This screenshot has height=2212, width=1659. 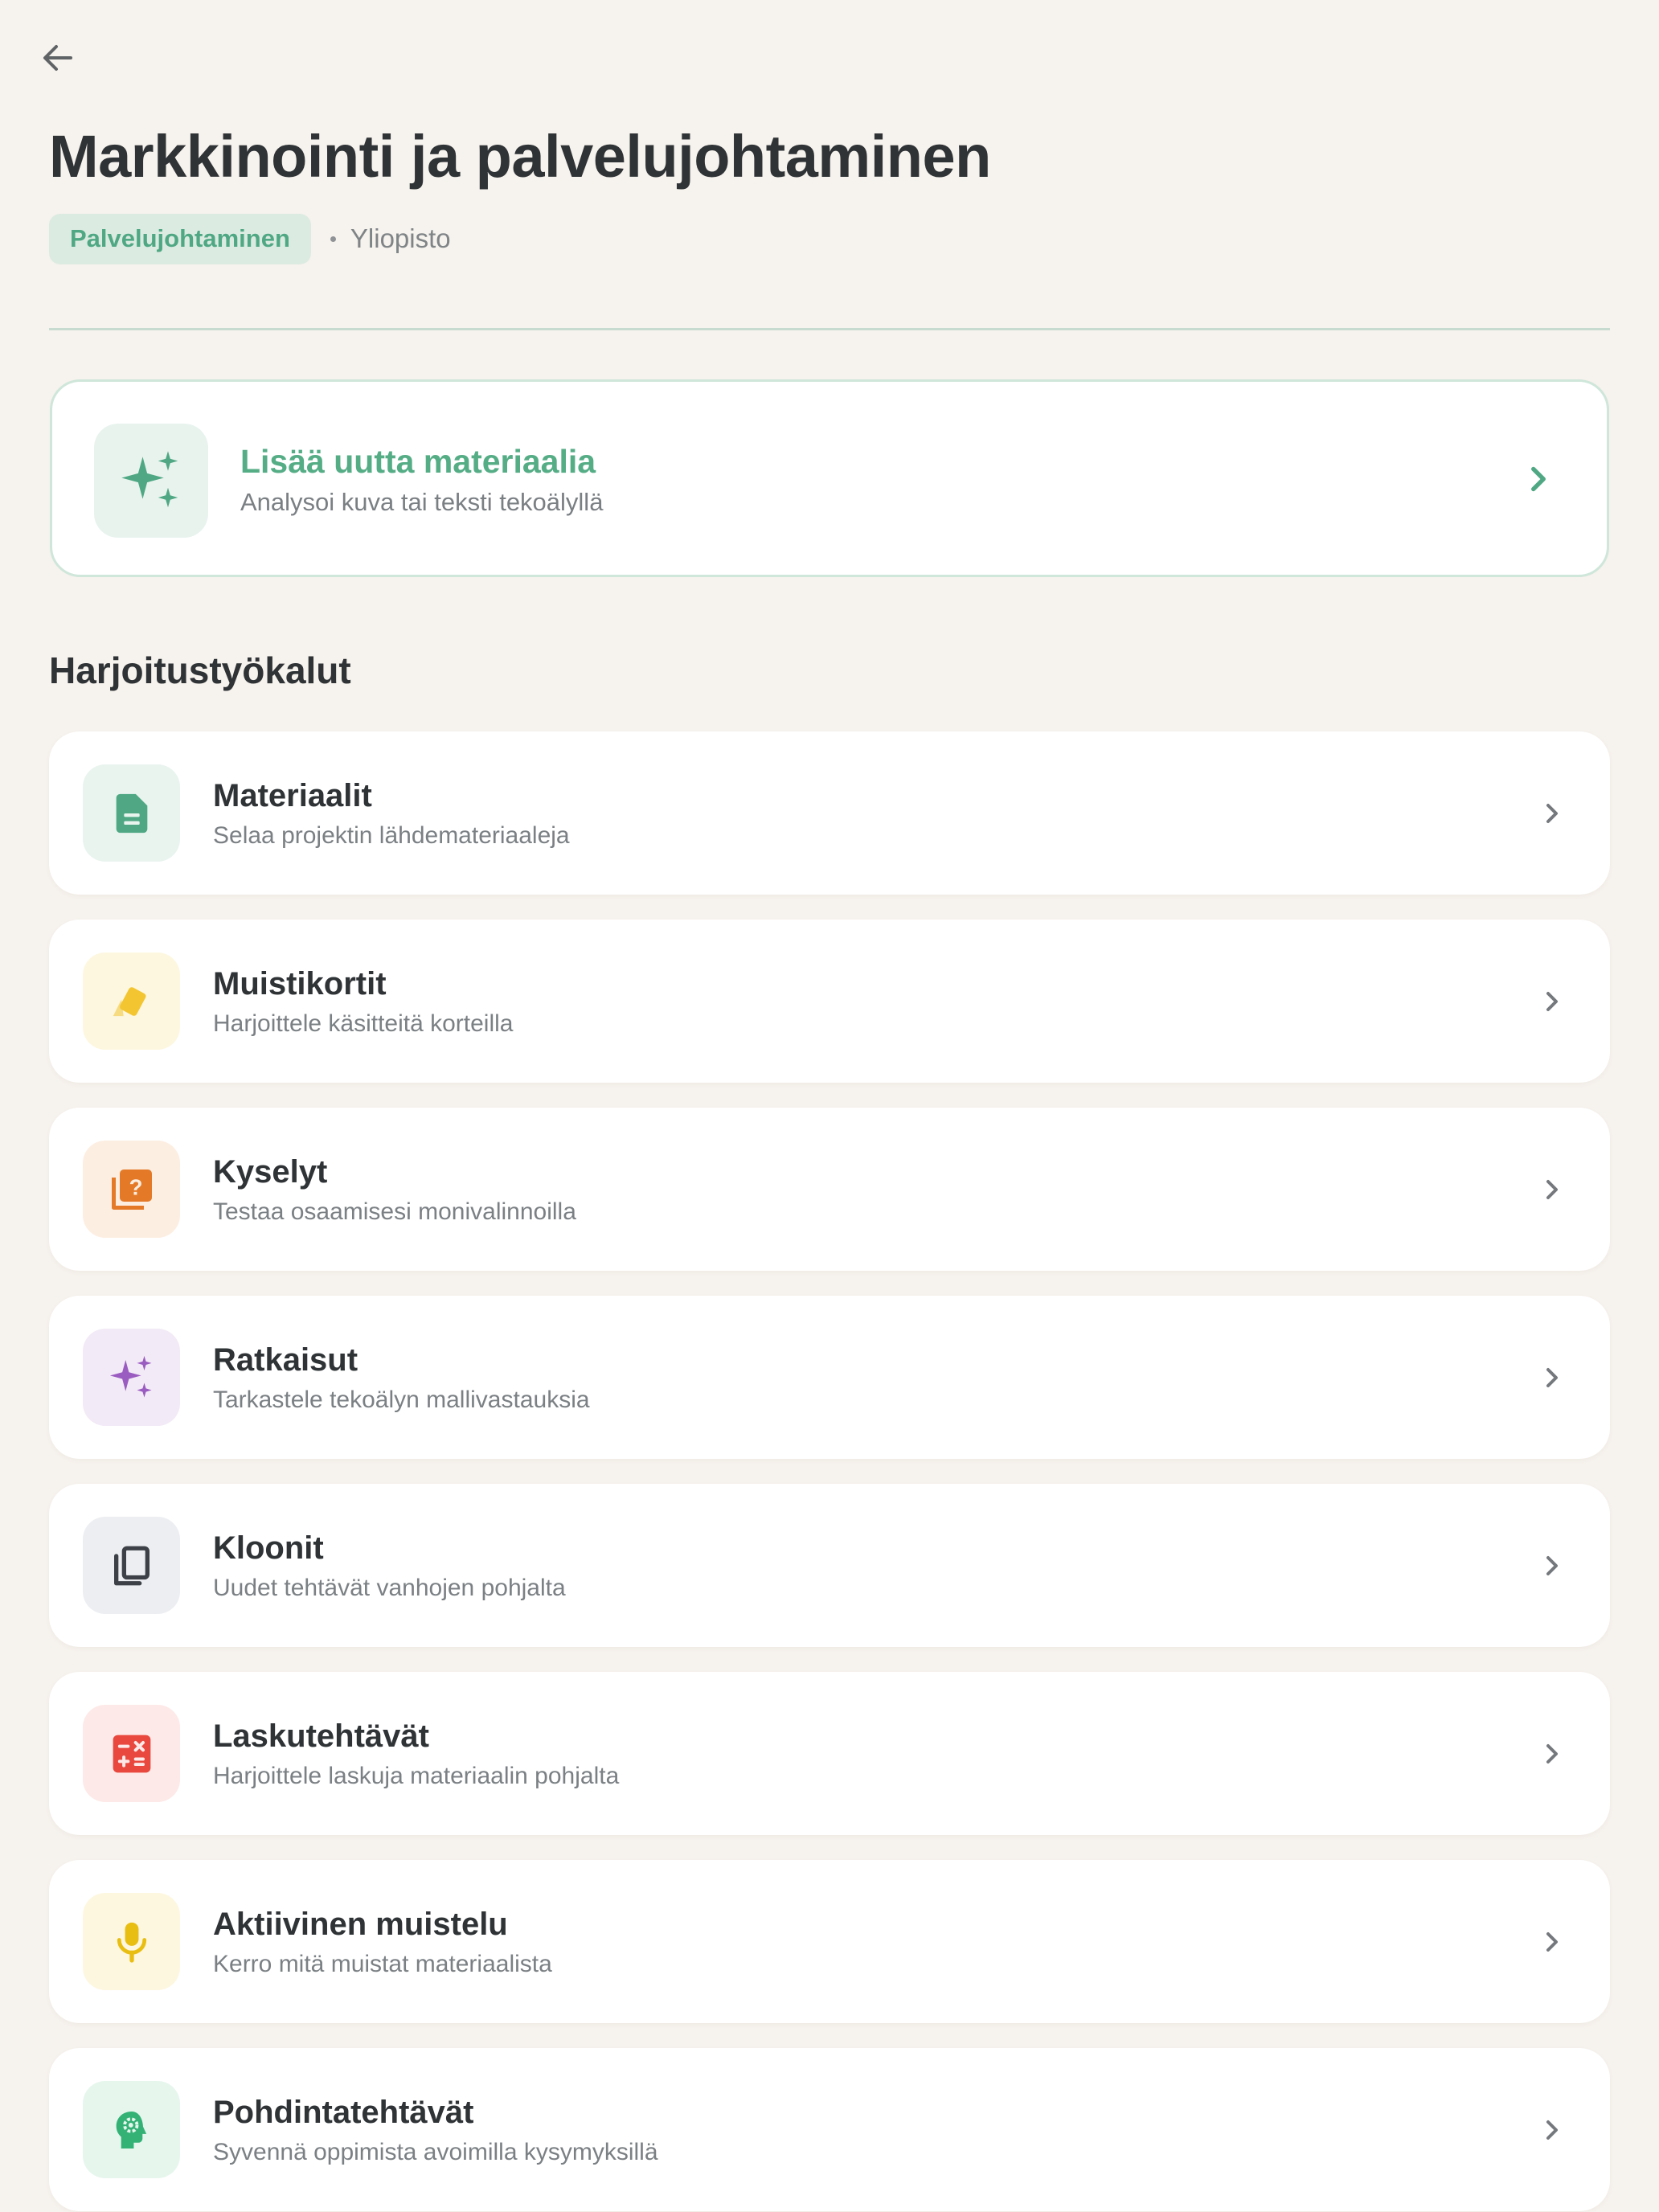 I want to click on tool-title: Kloonit, so click(x=268, y=1548).